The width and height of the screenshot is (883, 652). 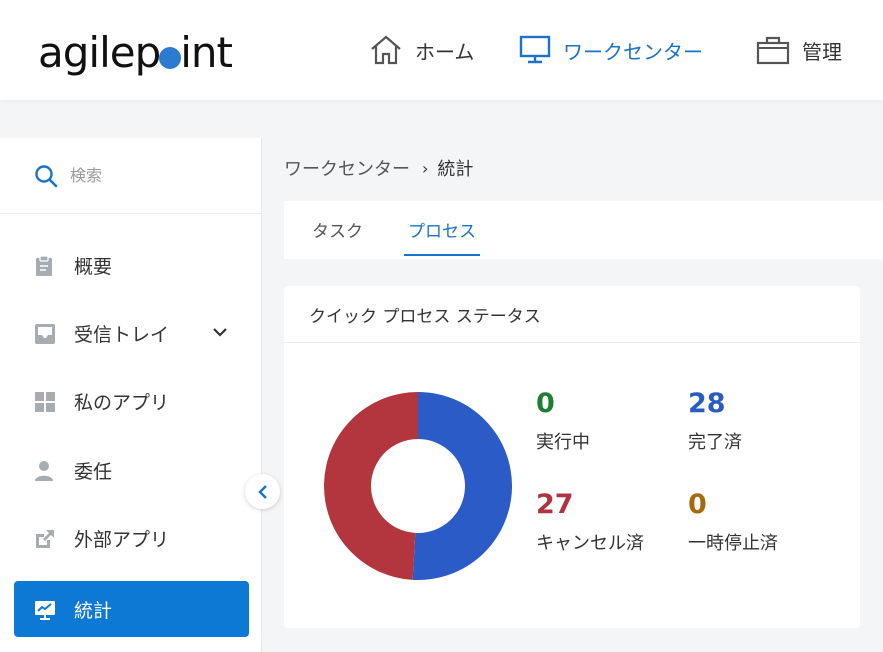 I want to click on sidebar-item-inbox: 受信トレイ, so click(x=131, y=333).